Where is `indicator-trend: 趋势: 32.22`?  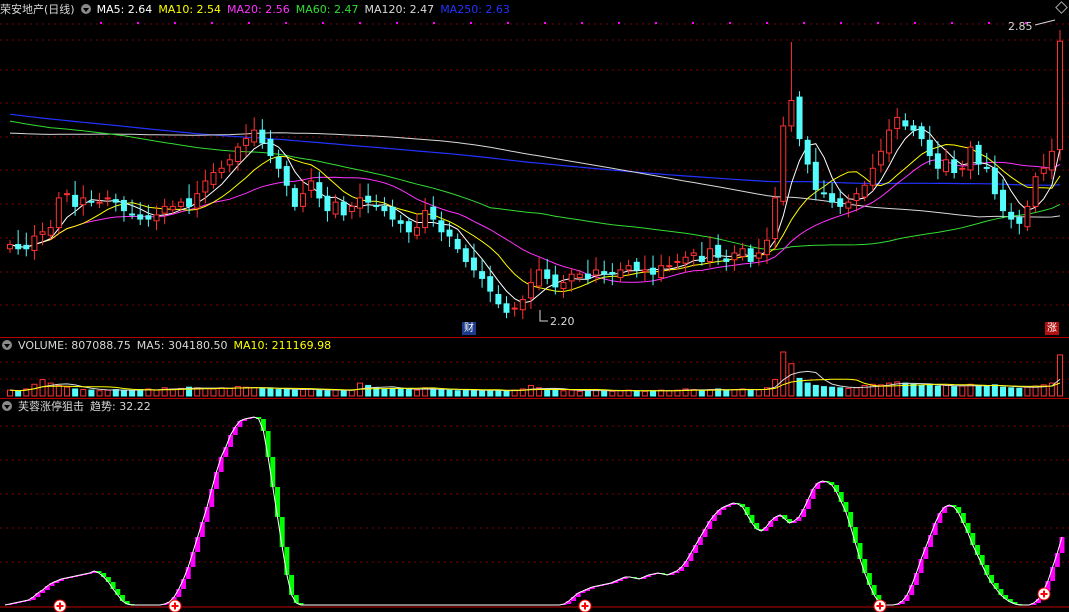 indicator-trend: 趋势: 32.22 is located at coordinates (120, 406).